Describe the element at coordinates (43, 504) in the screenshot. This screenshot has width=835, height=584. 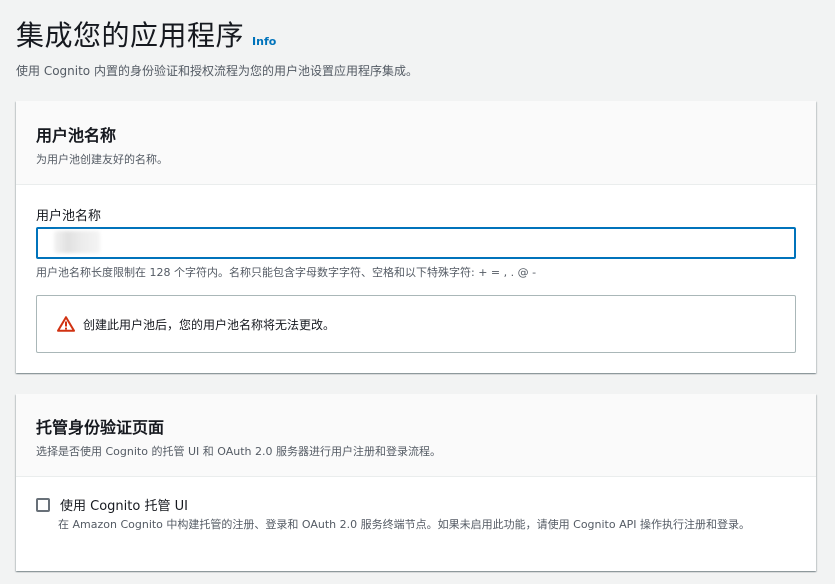
I see `hosted-ui-checkbox` at that location.